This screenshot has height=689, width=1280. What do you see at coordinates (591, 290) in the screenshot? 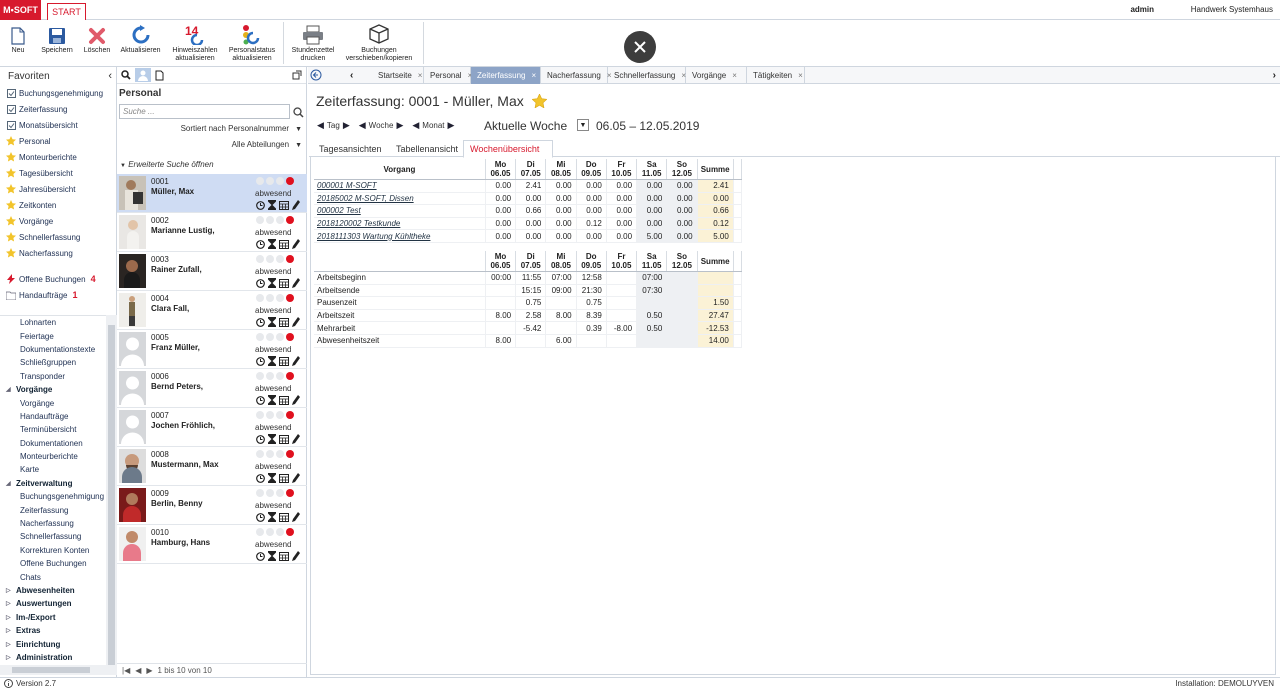
I see `value-cell: 21:30` at bounding box center [591, 290].